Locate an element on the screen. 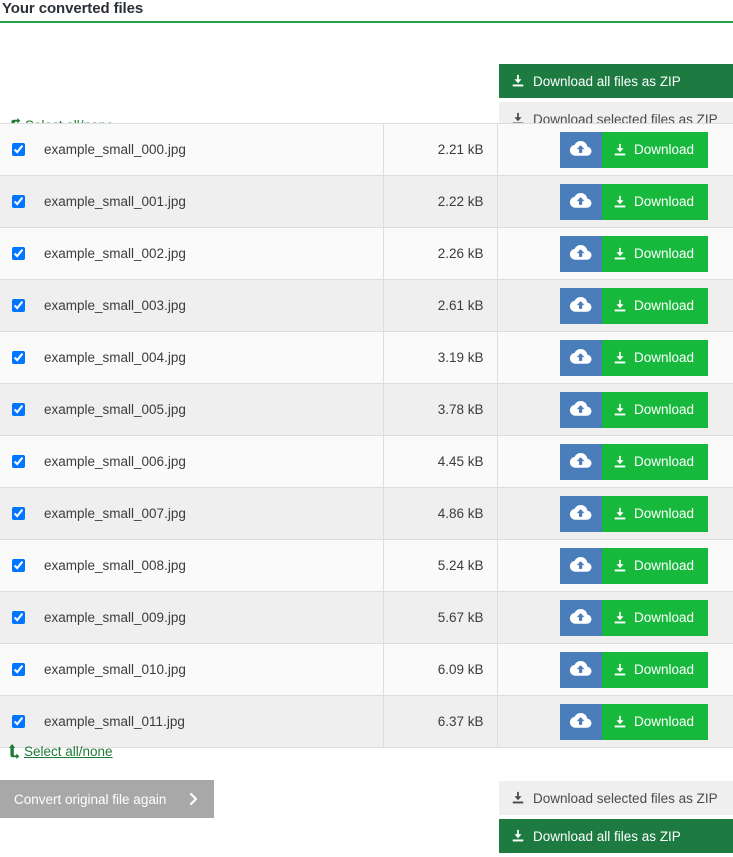  select-all-none-link-bottom: Select all/none is located at coordinates (68, 751).